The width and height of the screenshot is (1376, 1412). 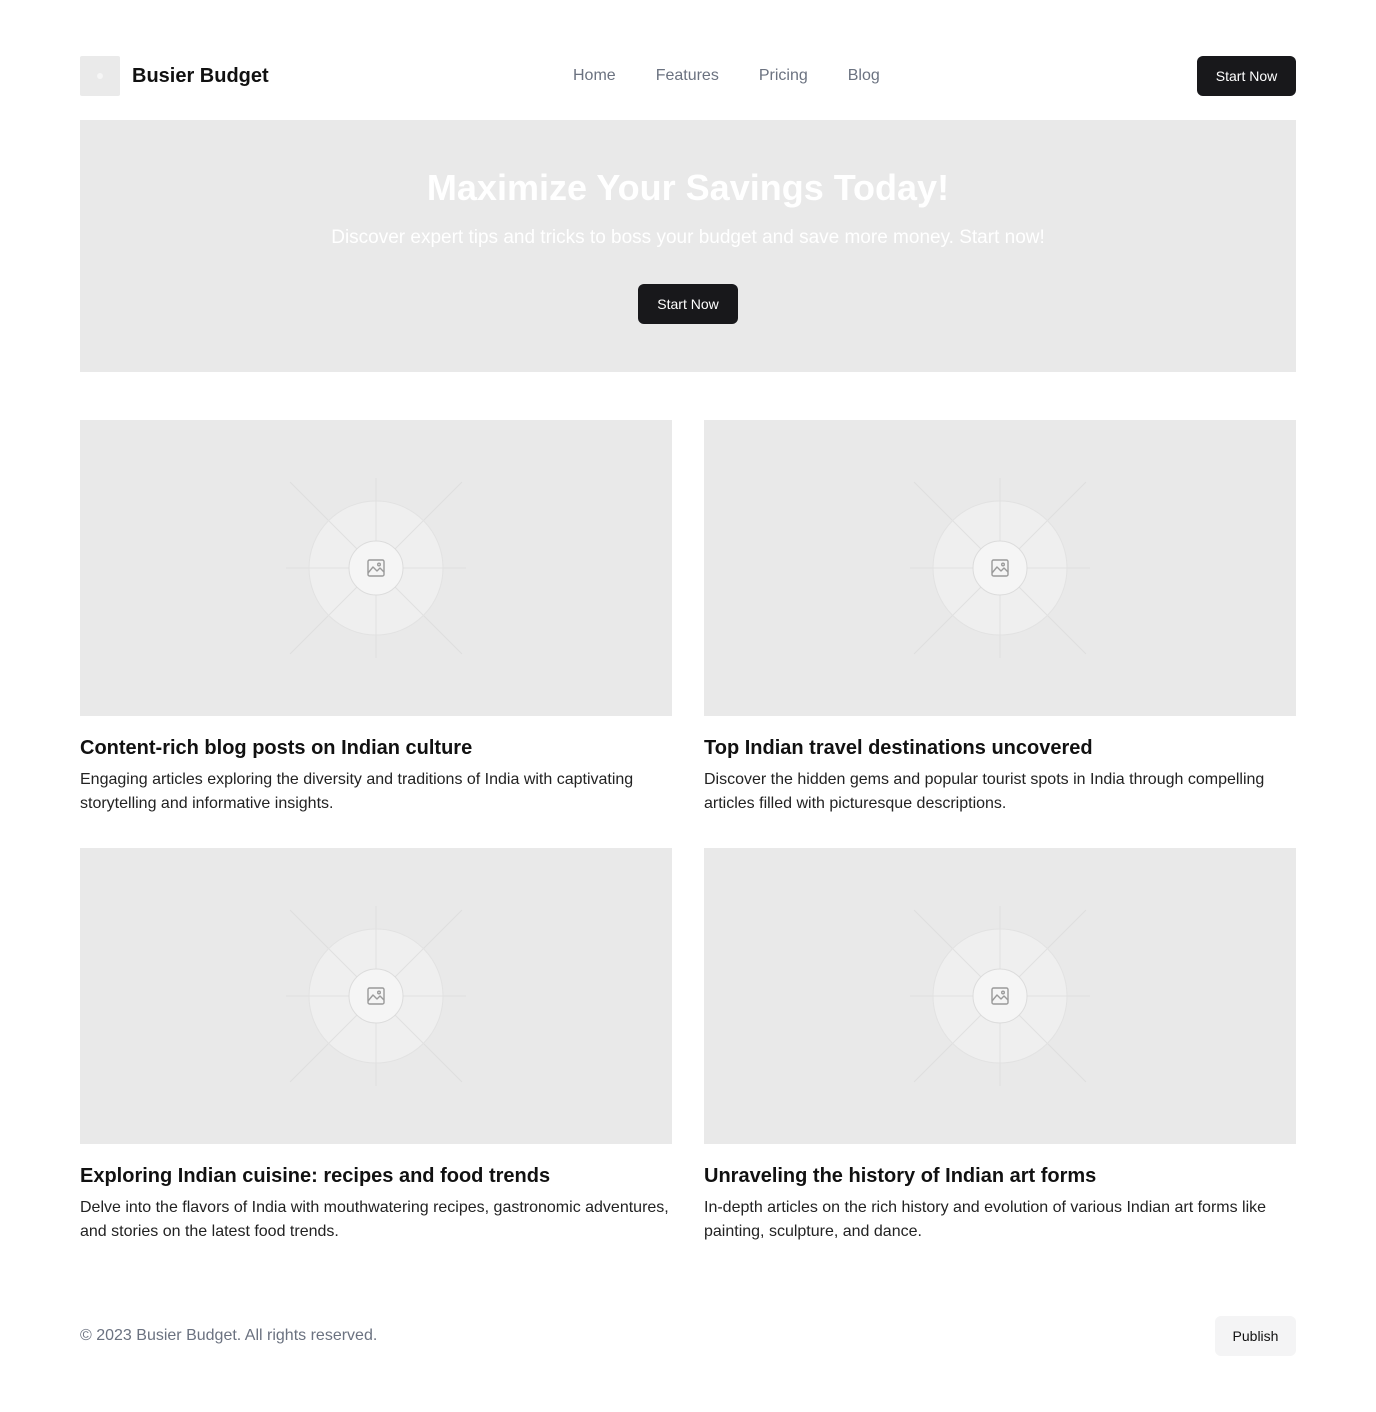 I want to click on brand-name: Busier Budget, so click(x=200, y=76).